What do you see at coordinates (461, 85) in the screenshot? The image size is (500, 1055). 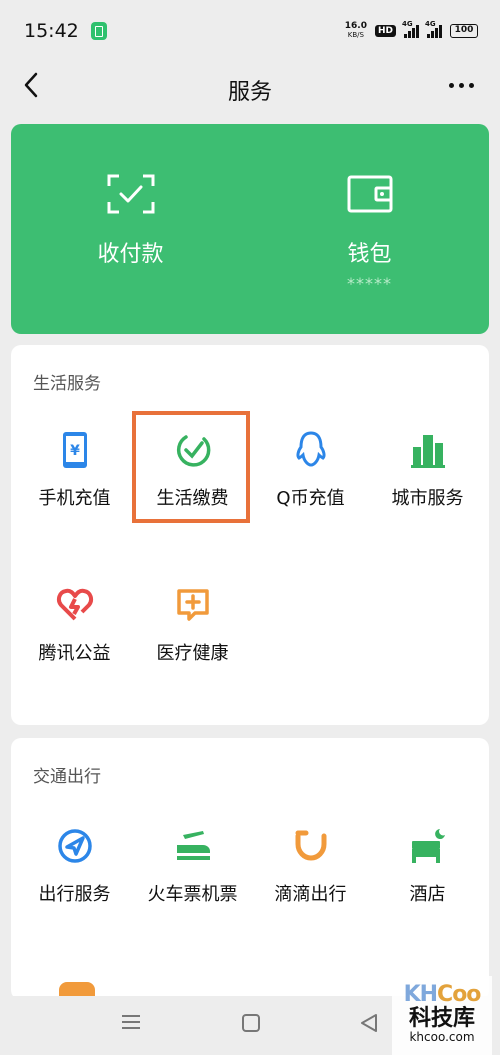 I see `more-options-icon` at bounding box center [461, 85].